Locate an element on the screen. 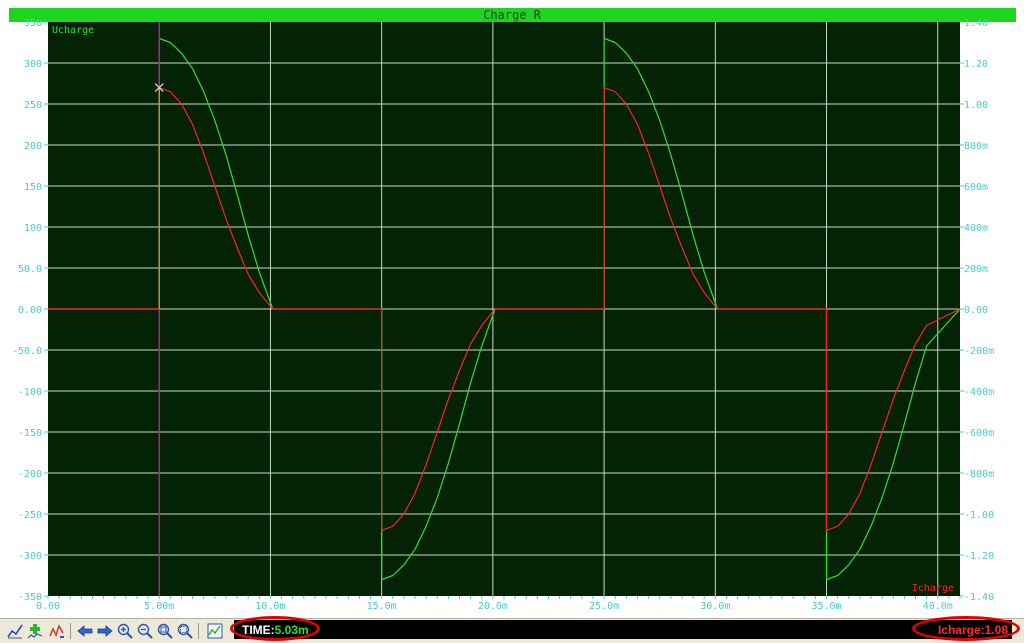 The width and height of the screenshot is (1024, 643). y-right-tick-label: 400m is located at coordinates (976, 228).